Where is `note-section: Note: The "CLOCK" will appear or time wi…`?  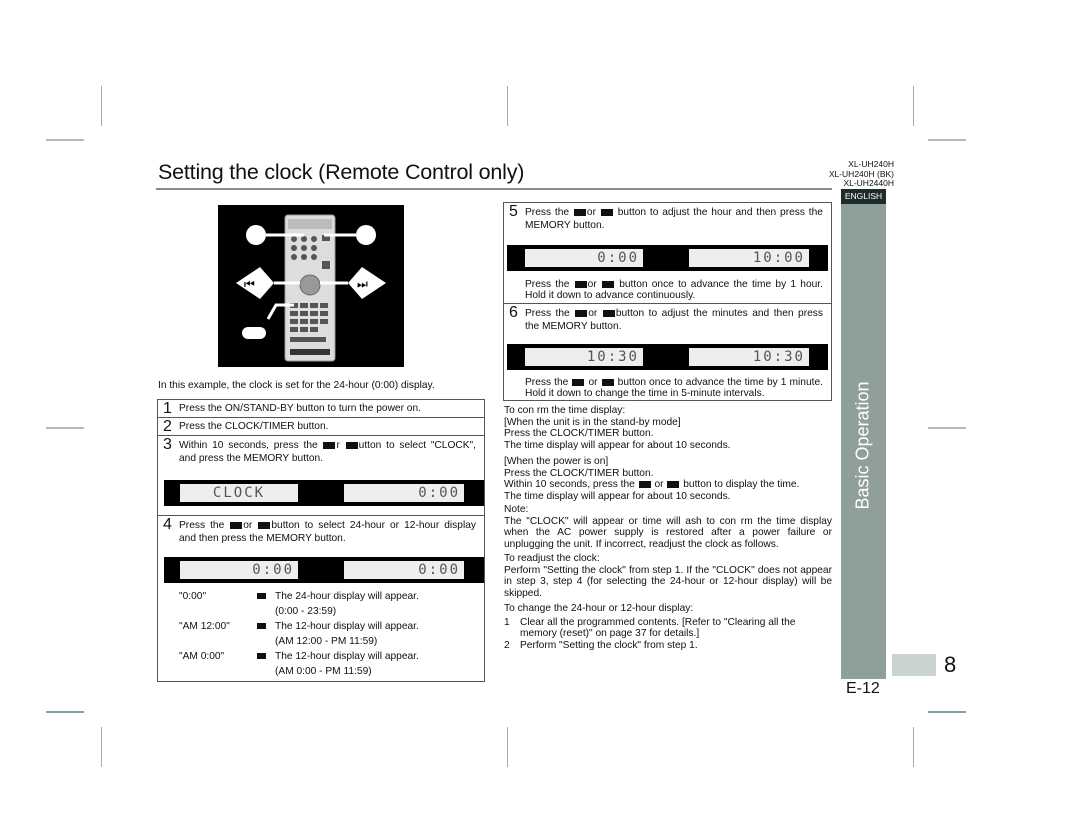 note-section: Note: The "CLOCK" will appear or time wi… is located at coordinates (668, 527).